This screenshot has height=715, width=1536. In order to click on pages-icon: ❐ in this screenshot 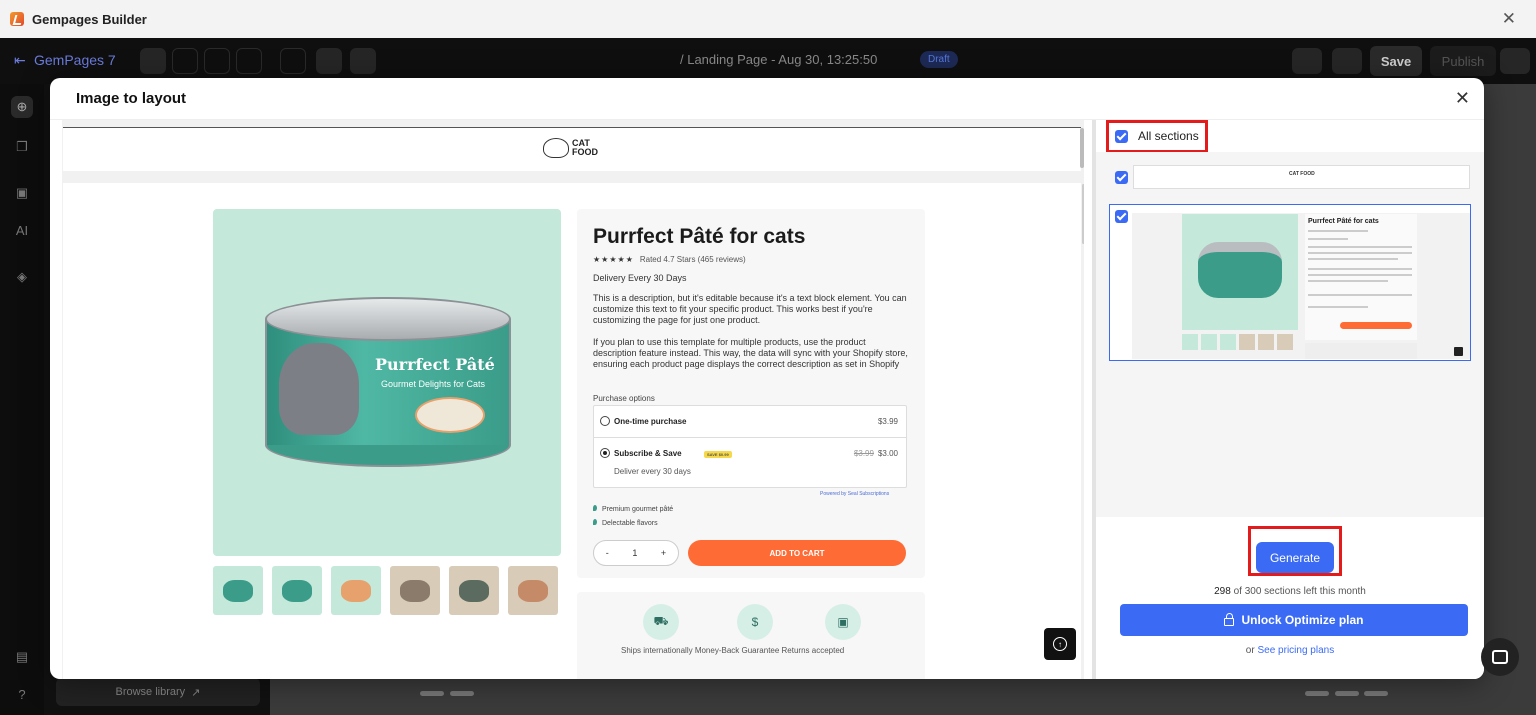, I will do `click(22, 147)`.